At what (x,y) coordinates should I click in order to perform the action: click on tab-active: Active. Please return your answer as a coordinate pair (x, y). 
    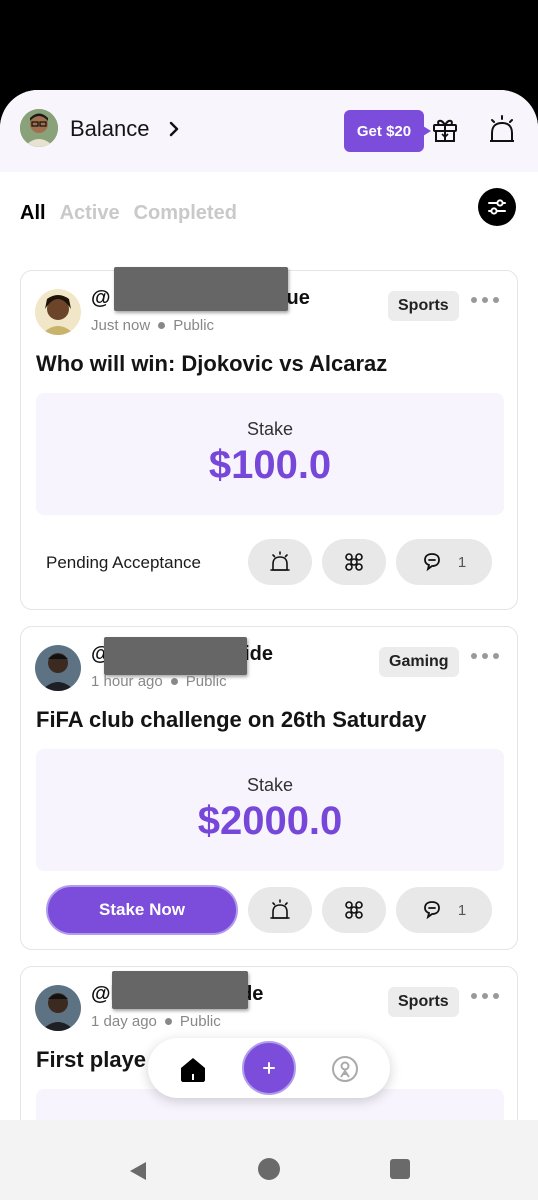
    Looking at the image, I should click on (90, 213).